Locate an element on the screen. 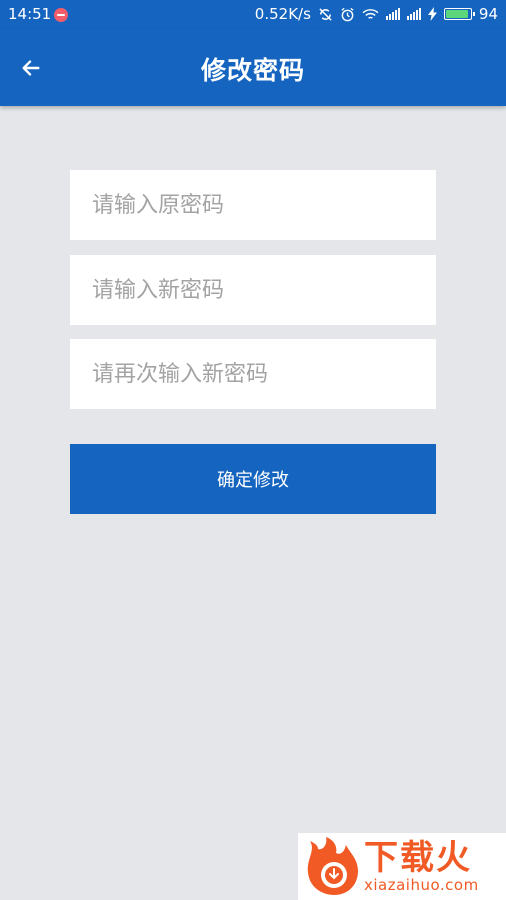  confirm-password-field is located at coordinates (253, 374).